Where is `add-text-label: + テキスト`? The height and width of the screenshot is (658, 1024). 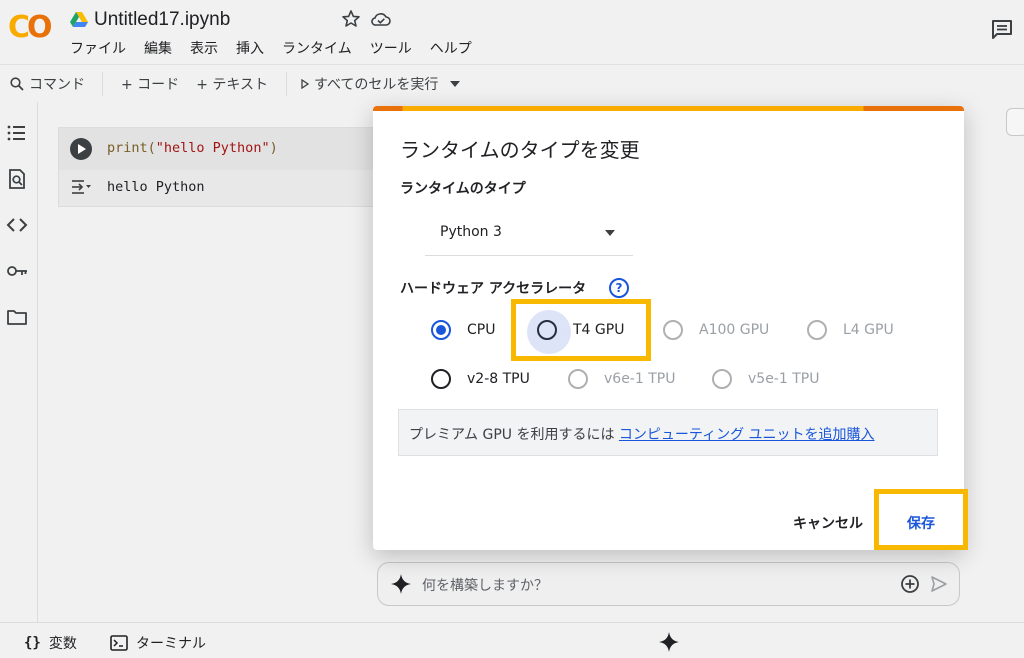 add-text-label: + テキスト is located at coordinates (232, 84).